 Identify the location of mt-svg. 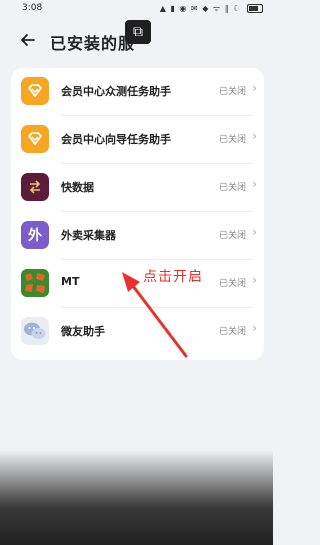
(35, 283).